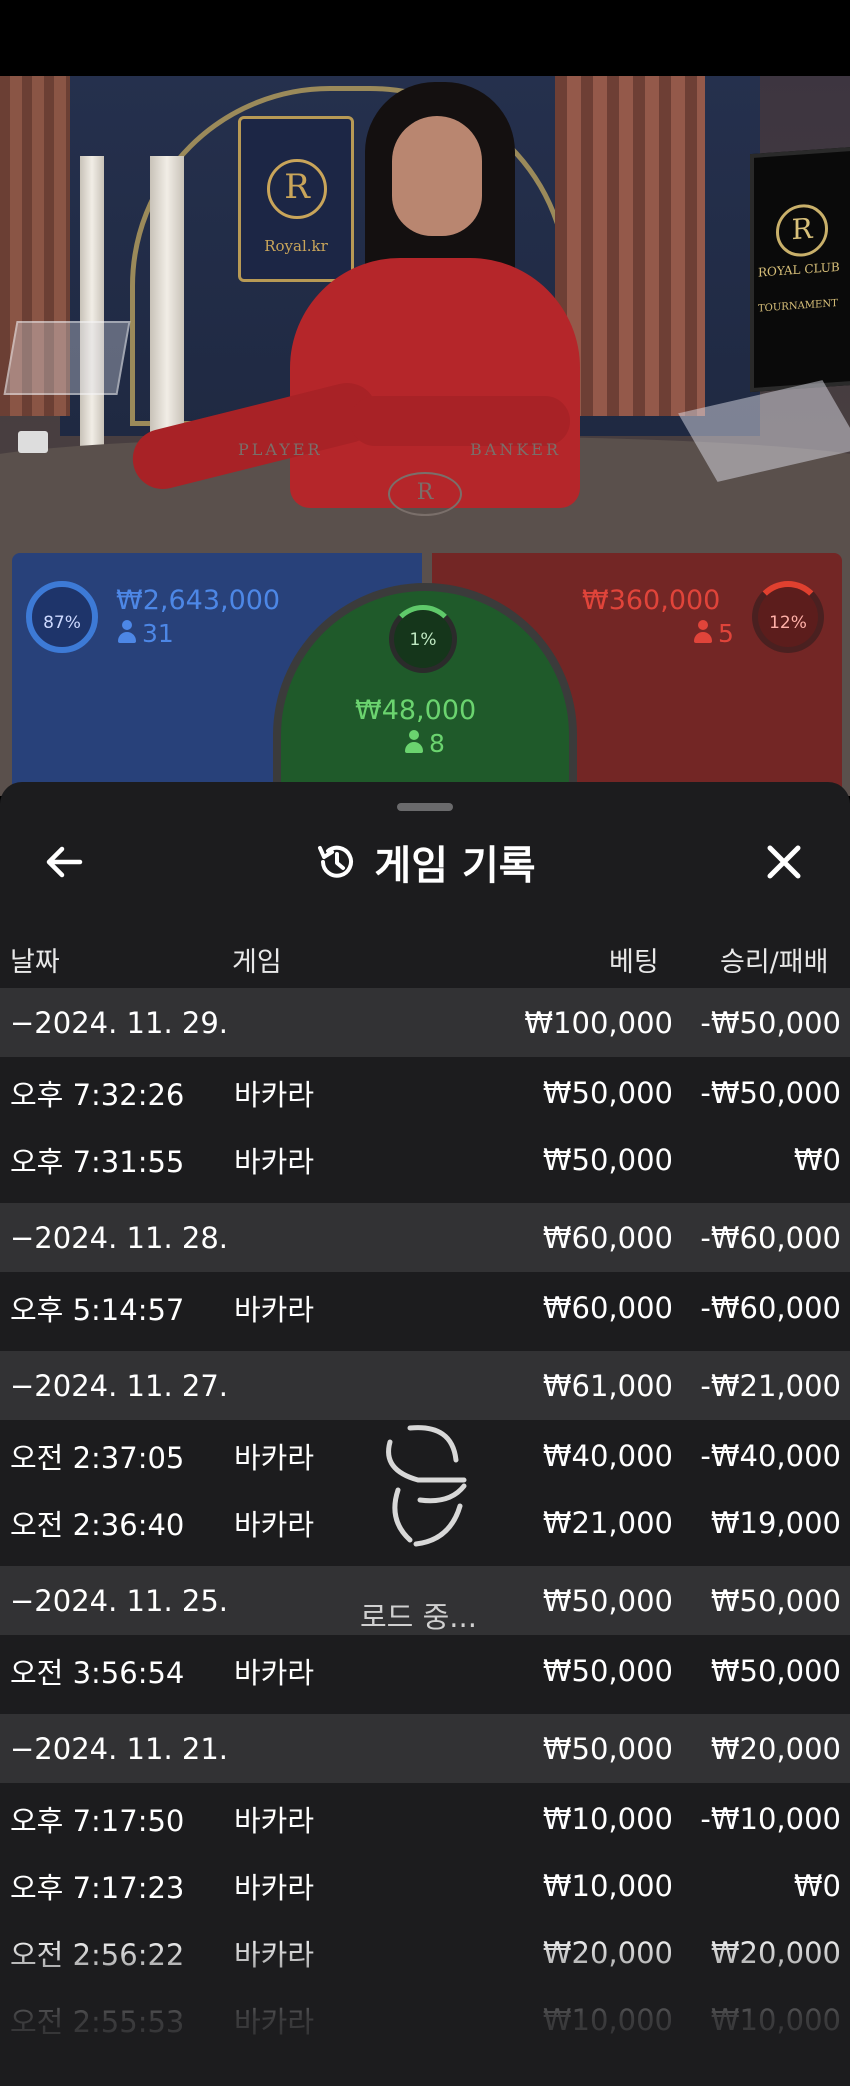 The height and width of the screenshot is (2086, 850). I want to click on group-result-total: -₩50,000, so click(770, 1022).